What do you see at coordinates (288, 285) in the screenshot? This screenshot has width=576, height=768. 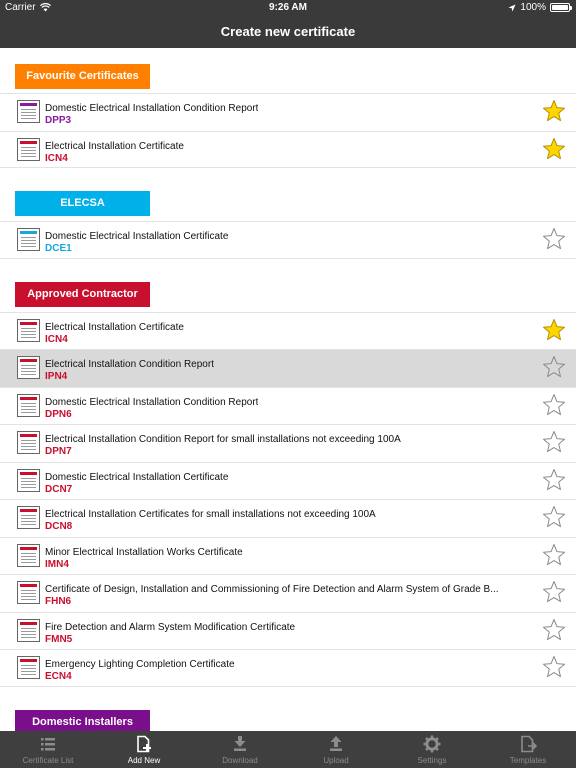 I see `section-header: Approved Contractor` at bounding box center [288, 285].